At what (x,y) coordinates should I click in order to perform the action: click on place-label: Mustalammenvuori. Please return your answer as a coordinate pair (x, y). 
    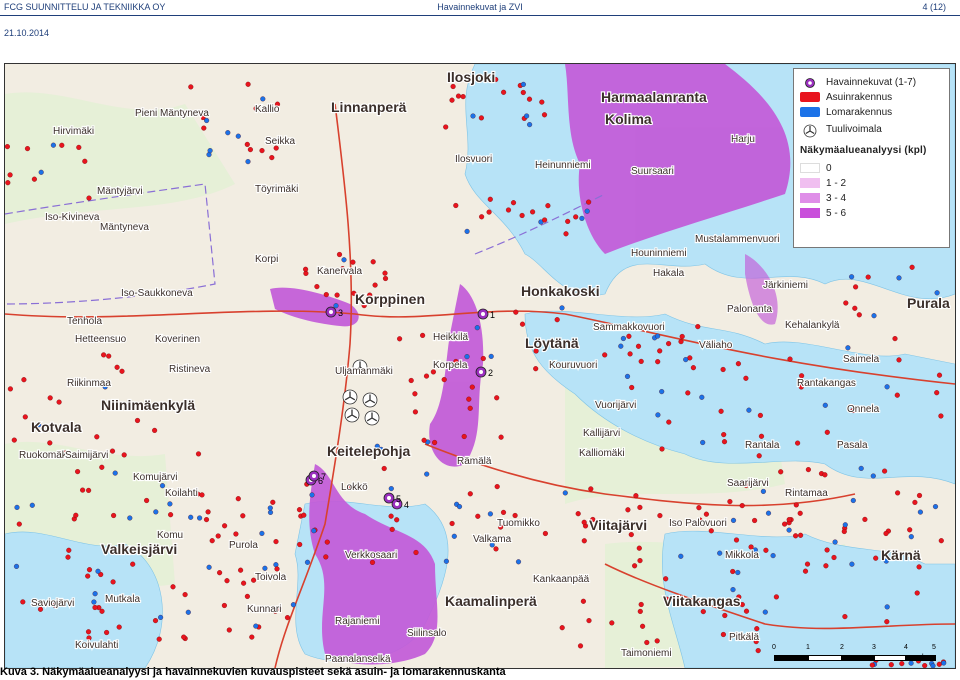
    Looking at the image, I should click on (737, 239).